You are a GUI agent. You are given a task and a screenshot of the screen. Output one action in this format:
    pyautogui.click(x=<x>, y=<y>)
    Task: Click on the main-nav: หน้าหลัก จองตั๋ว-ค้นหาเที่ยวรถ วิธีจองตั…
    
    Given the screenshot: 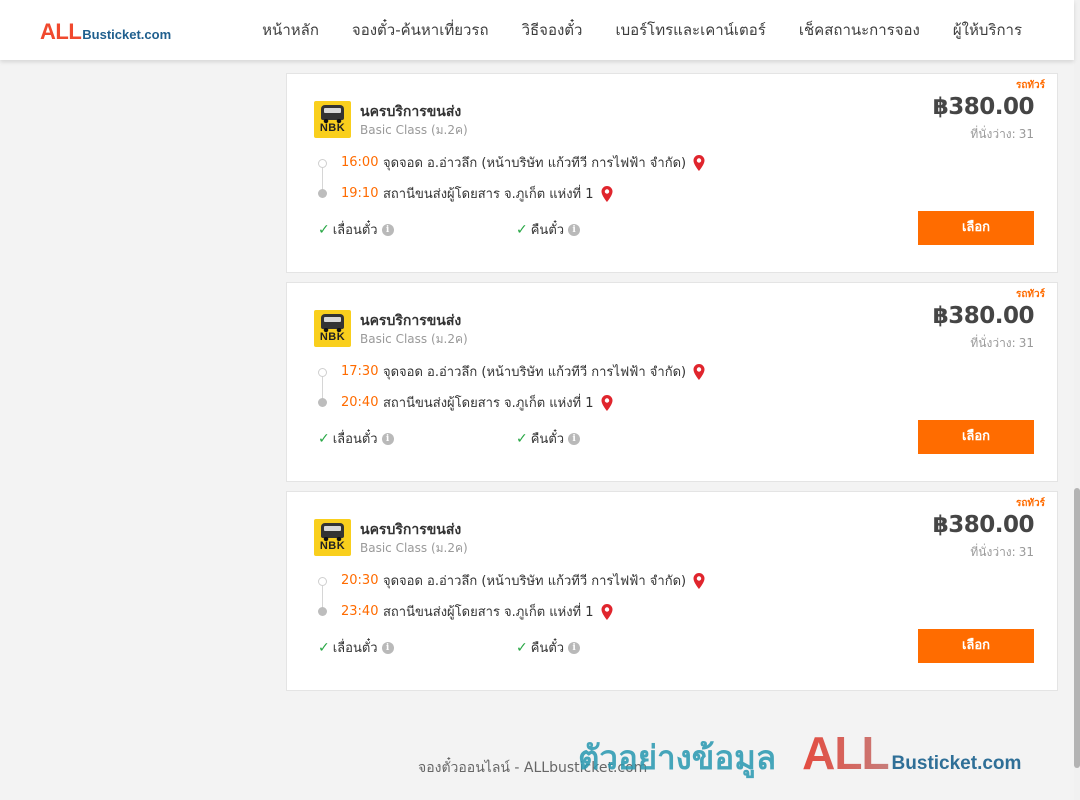 What is the action you would take?
    pyautogui.click(x=642, y=30)
    